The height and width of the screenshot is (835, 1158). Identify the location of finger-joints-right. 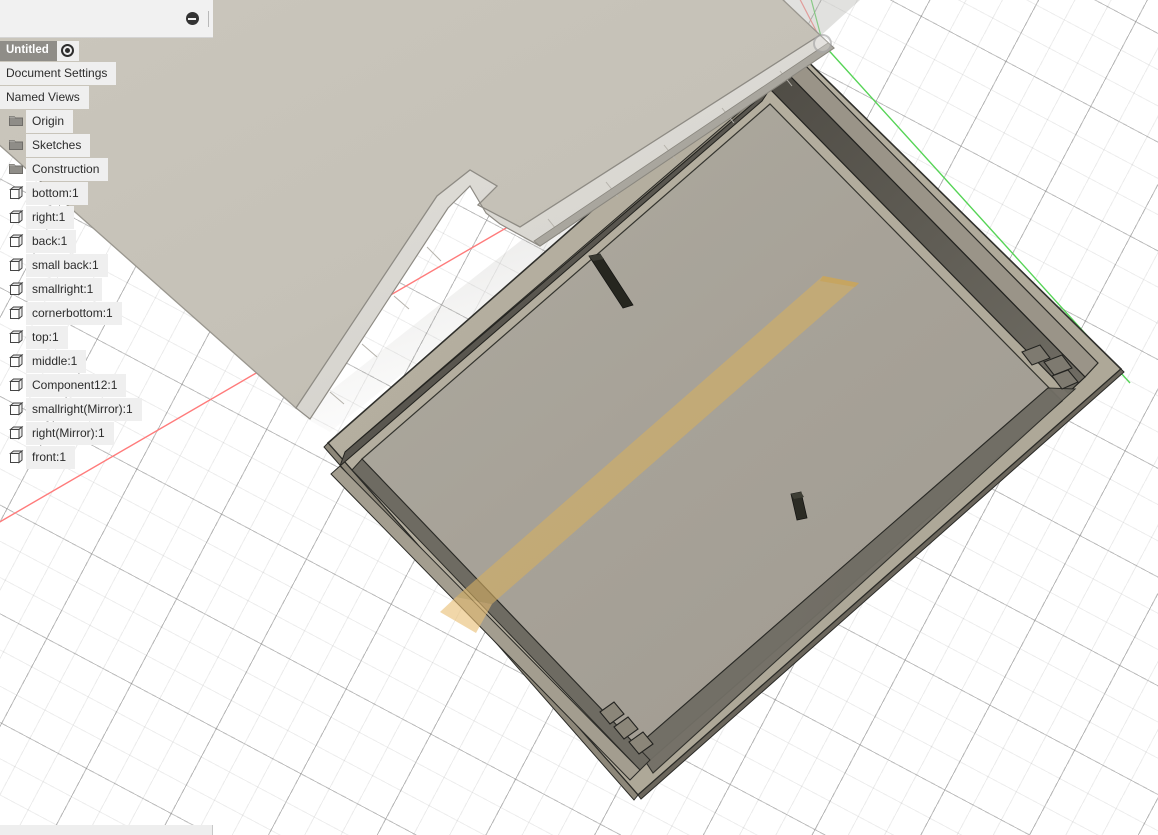
(1050, 367).